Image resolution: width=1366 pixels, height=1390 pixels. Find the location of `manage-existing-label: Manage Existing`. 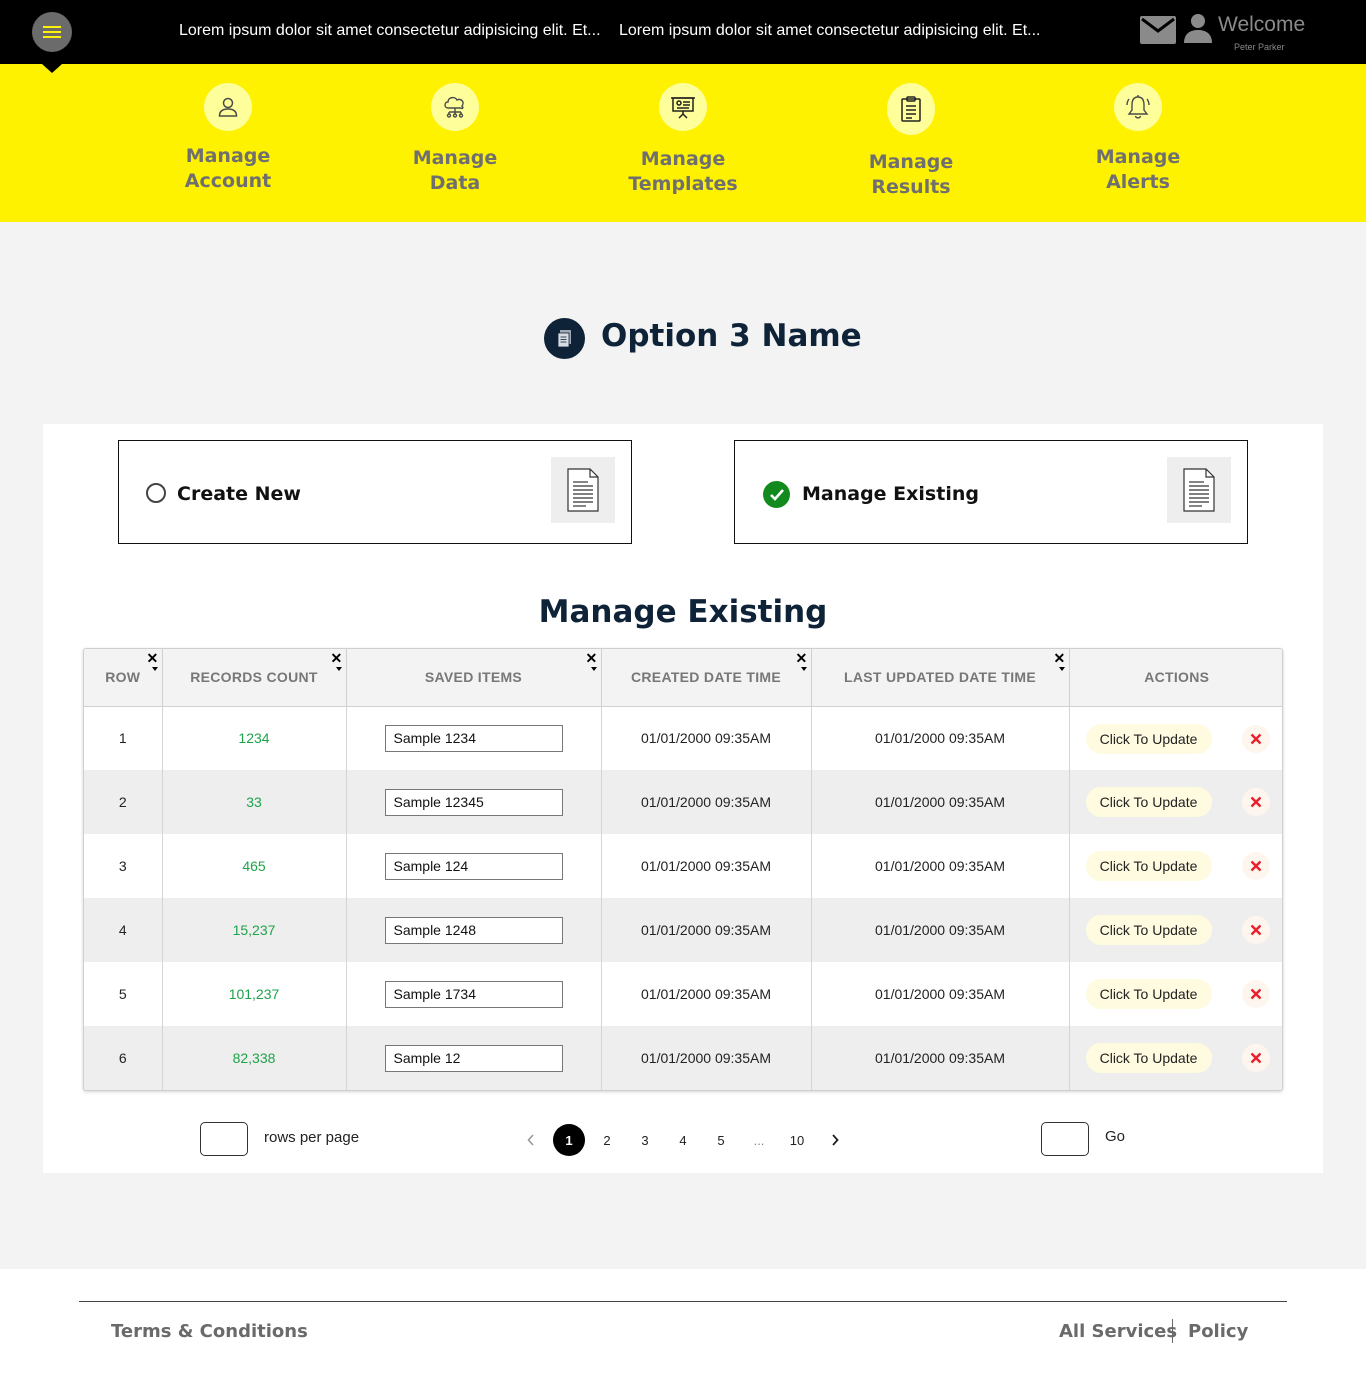

manage-existing-label: Manage Existing is located at coordinates (890, 494).